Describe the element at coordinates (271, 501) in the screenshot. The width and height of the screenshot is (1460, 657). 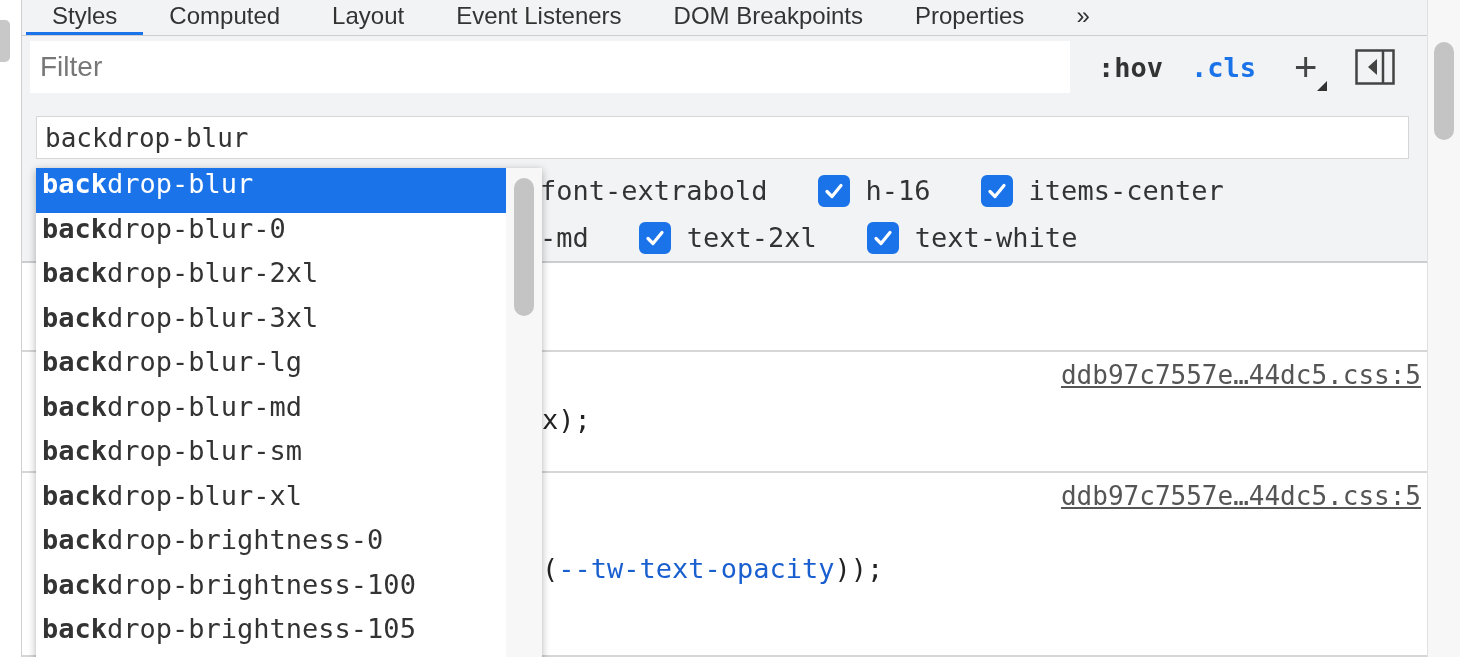
I see `suggestion-item: backdrop-blur-xl` at that location.